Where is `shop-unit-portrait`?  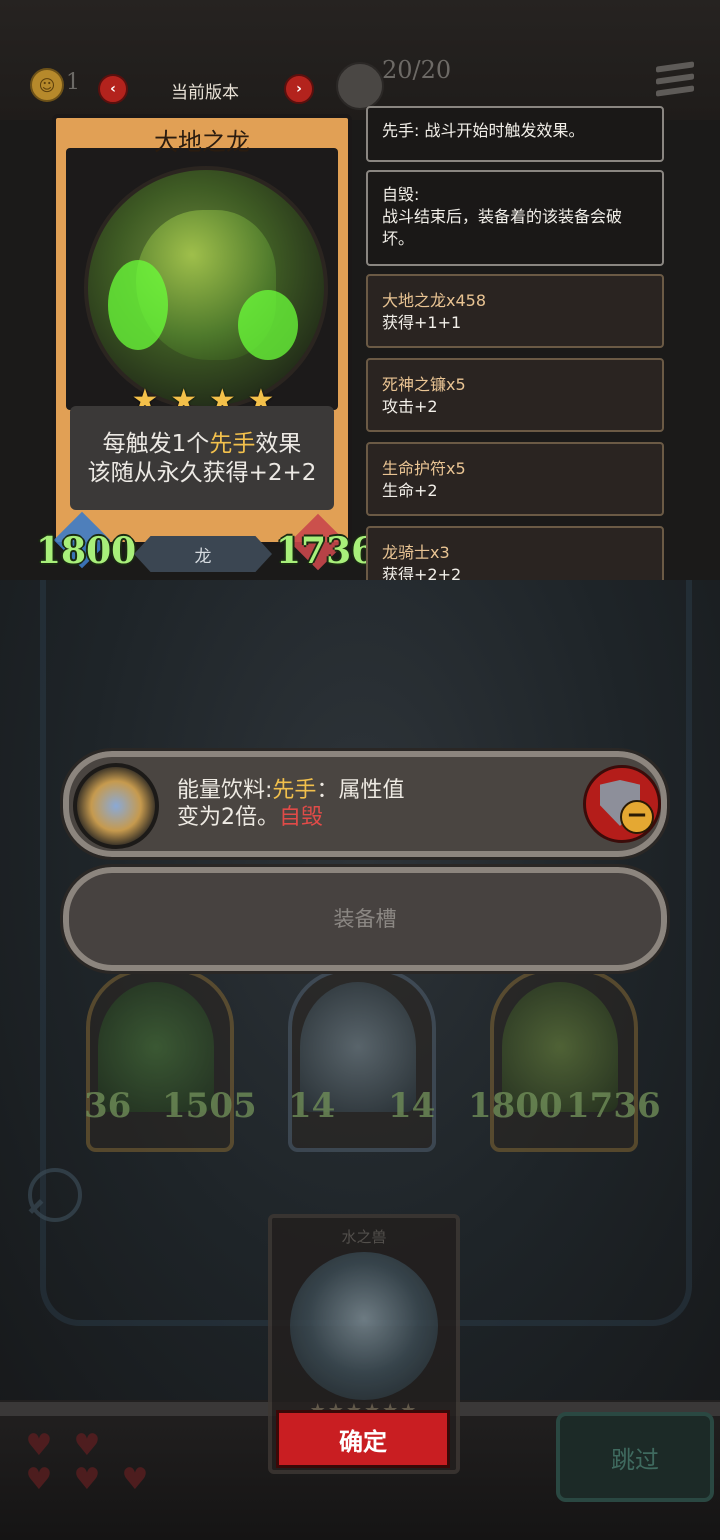 shop-unit-portrait is located at coordinates (364, 1326).